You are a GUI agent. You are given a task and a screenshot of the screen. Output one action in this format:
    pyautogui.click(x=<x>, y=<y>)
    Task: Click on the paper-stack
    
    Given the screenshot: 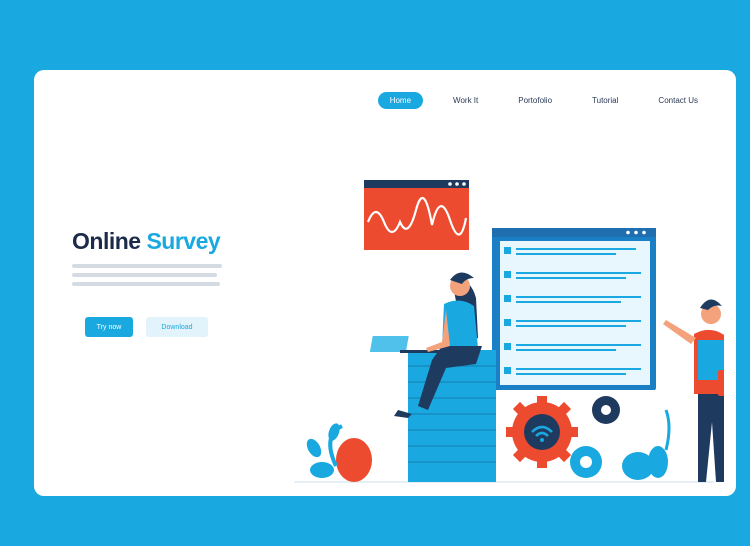 What is the action you would take?
    pyautogui.click(x=452, y=416)
    